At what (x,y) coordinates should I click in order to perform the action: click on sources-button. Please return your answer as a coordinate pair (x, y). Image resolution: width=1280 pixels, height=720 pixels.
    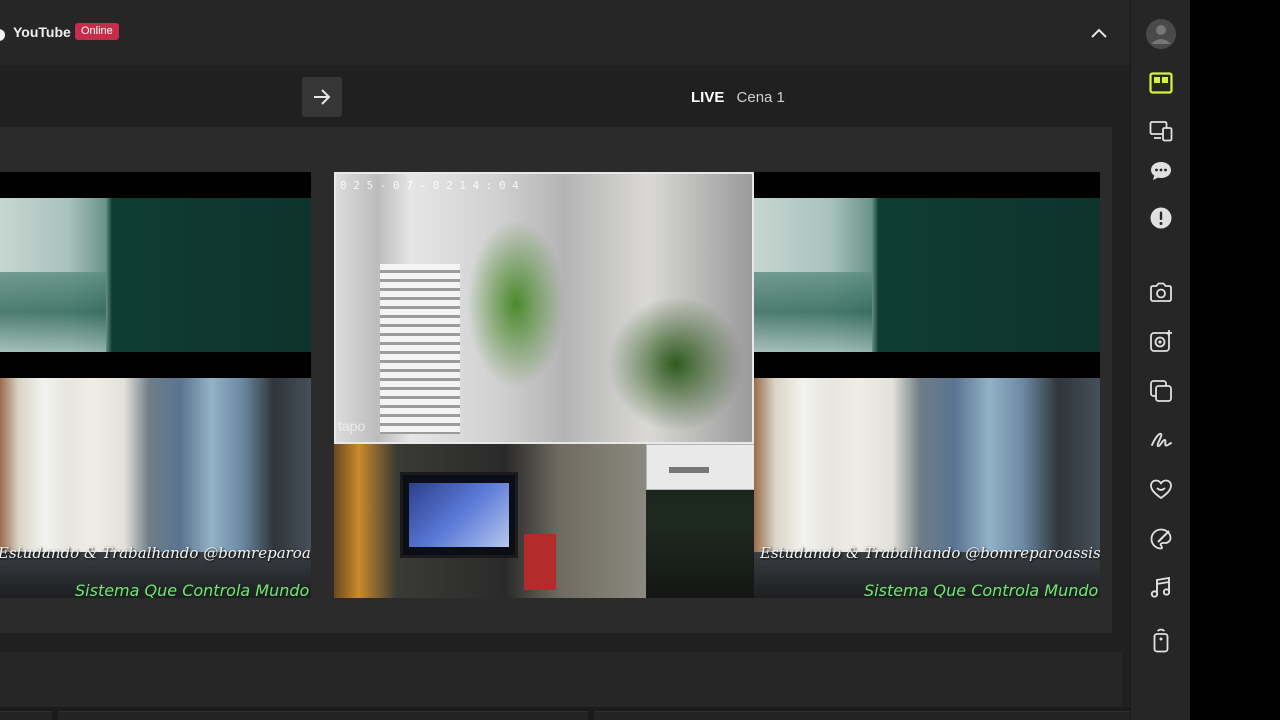
    Looking at the image, I should click on (1161, 391).